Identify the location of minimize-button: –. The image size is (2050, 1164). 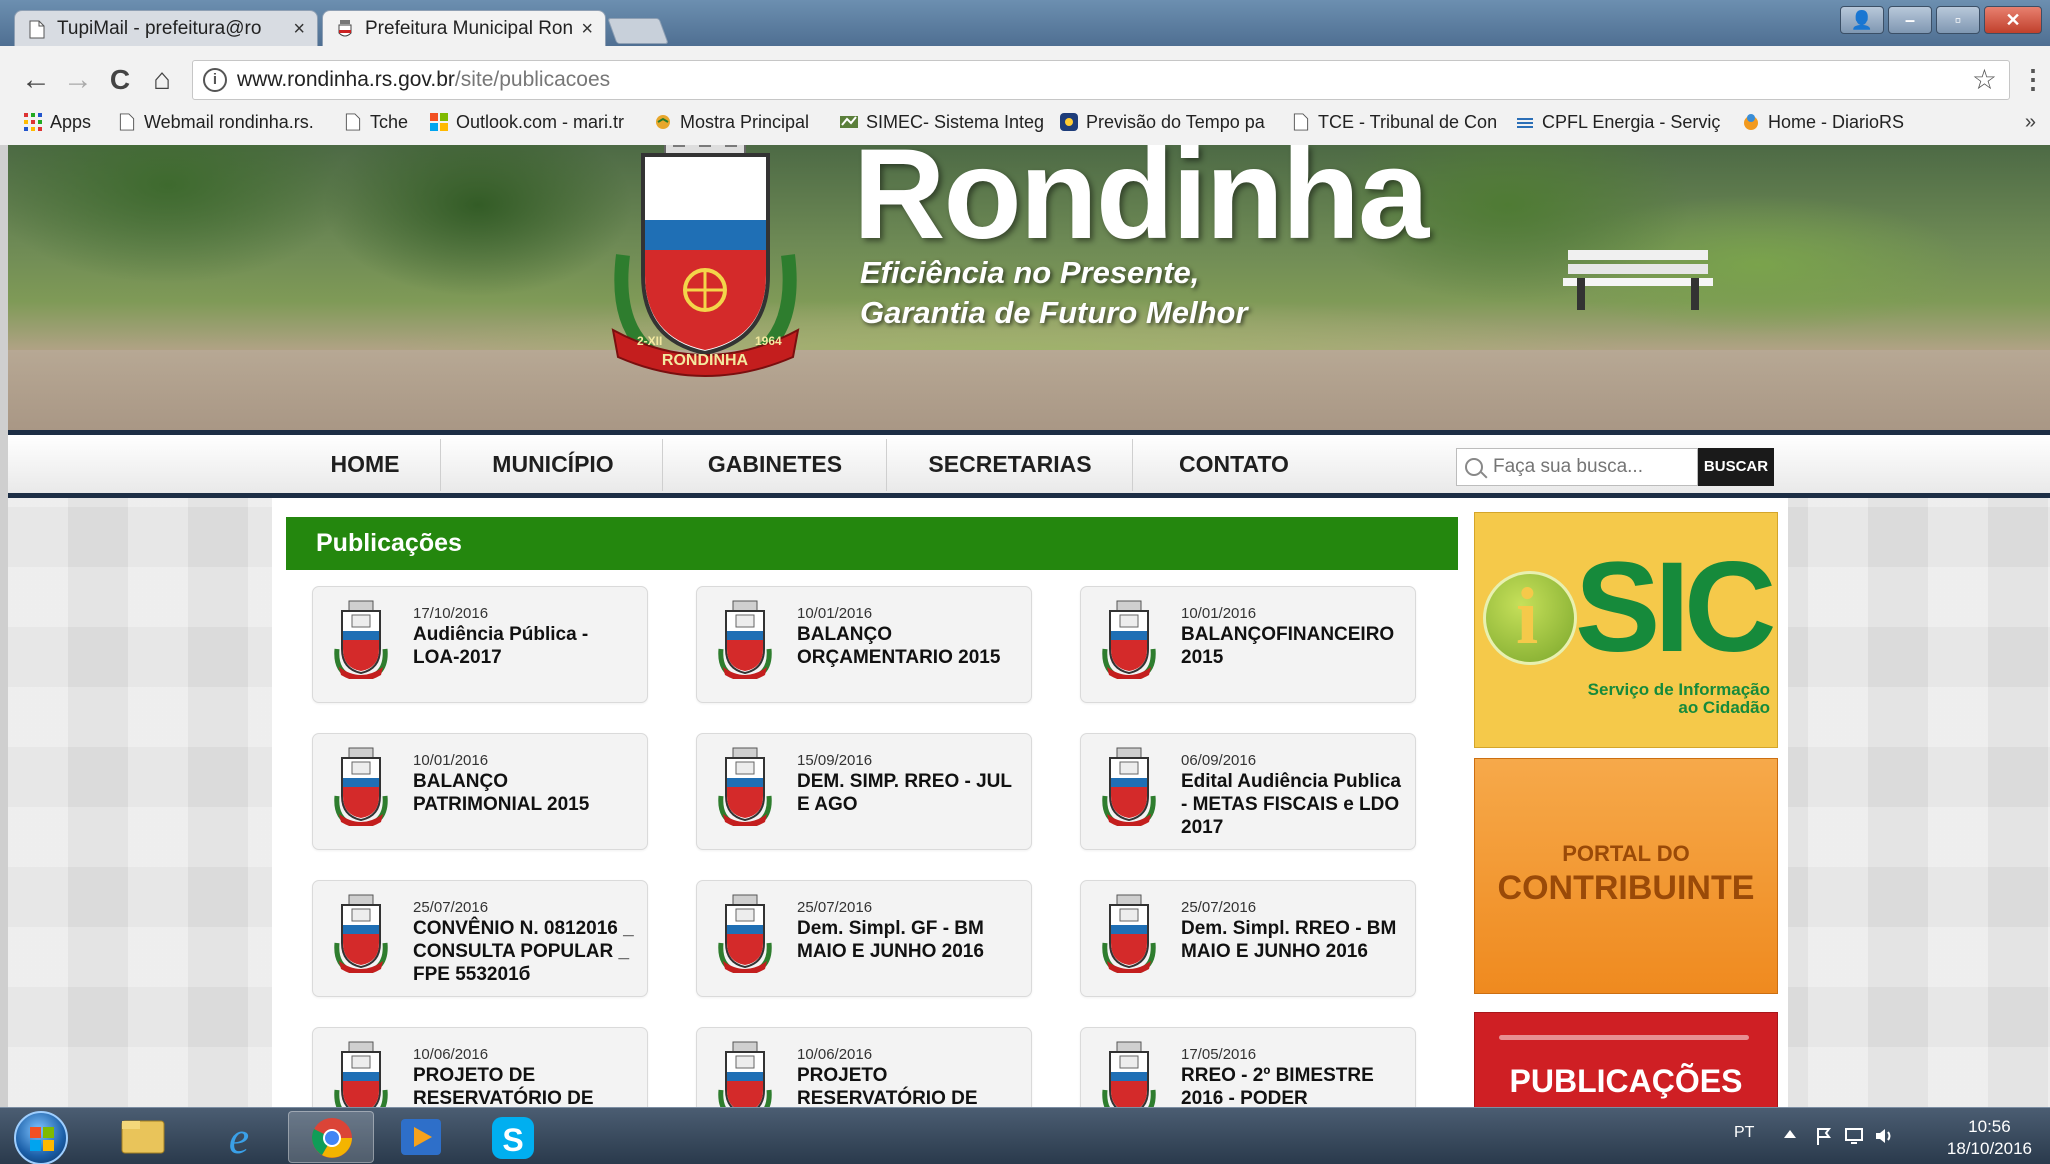
(1910, 20).